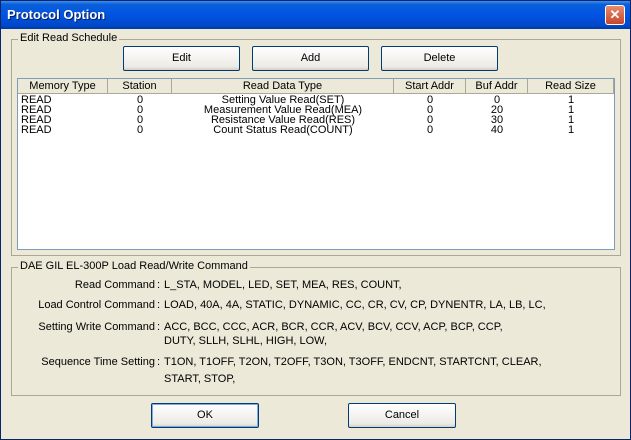  What do you see at coordinates (205, 415) in the screenshot?
I see `ok-button: OK` at bounding box center [205, 415].